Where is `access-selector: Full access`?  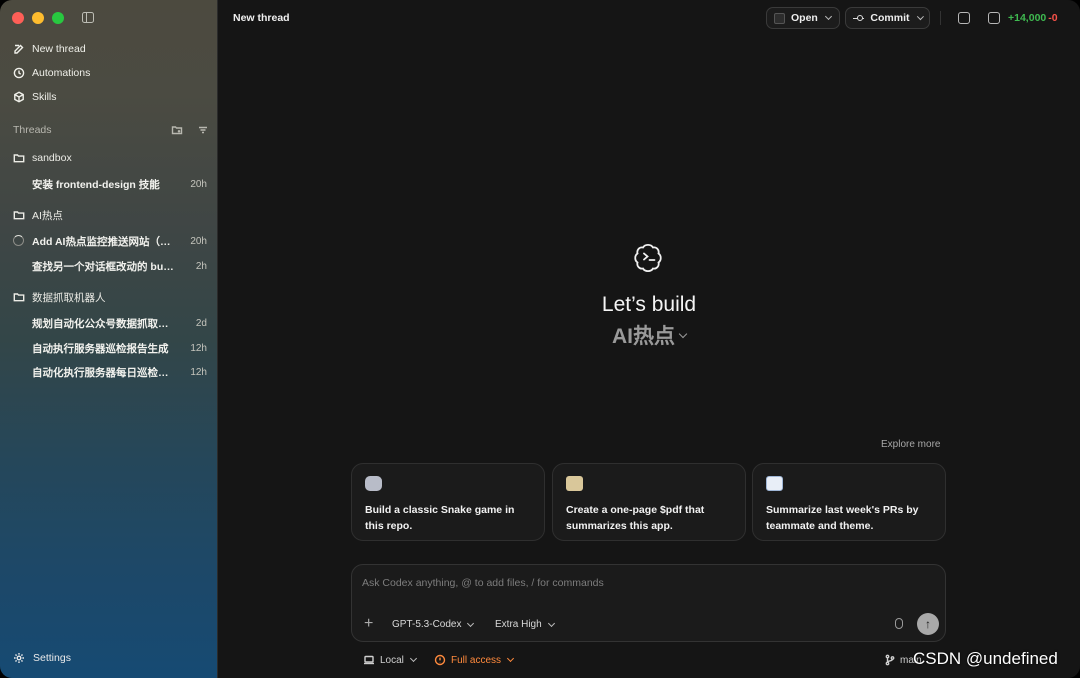
access-selector: Full access is located at coordinates (474, 660).